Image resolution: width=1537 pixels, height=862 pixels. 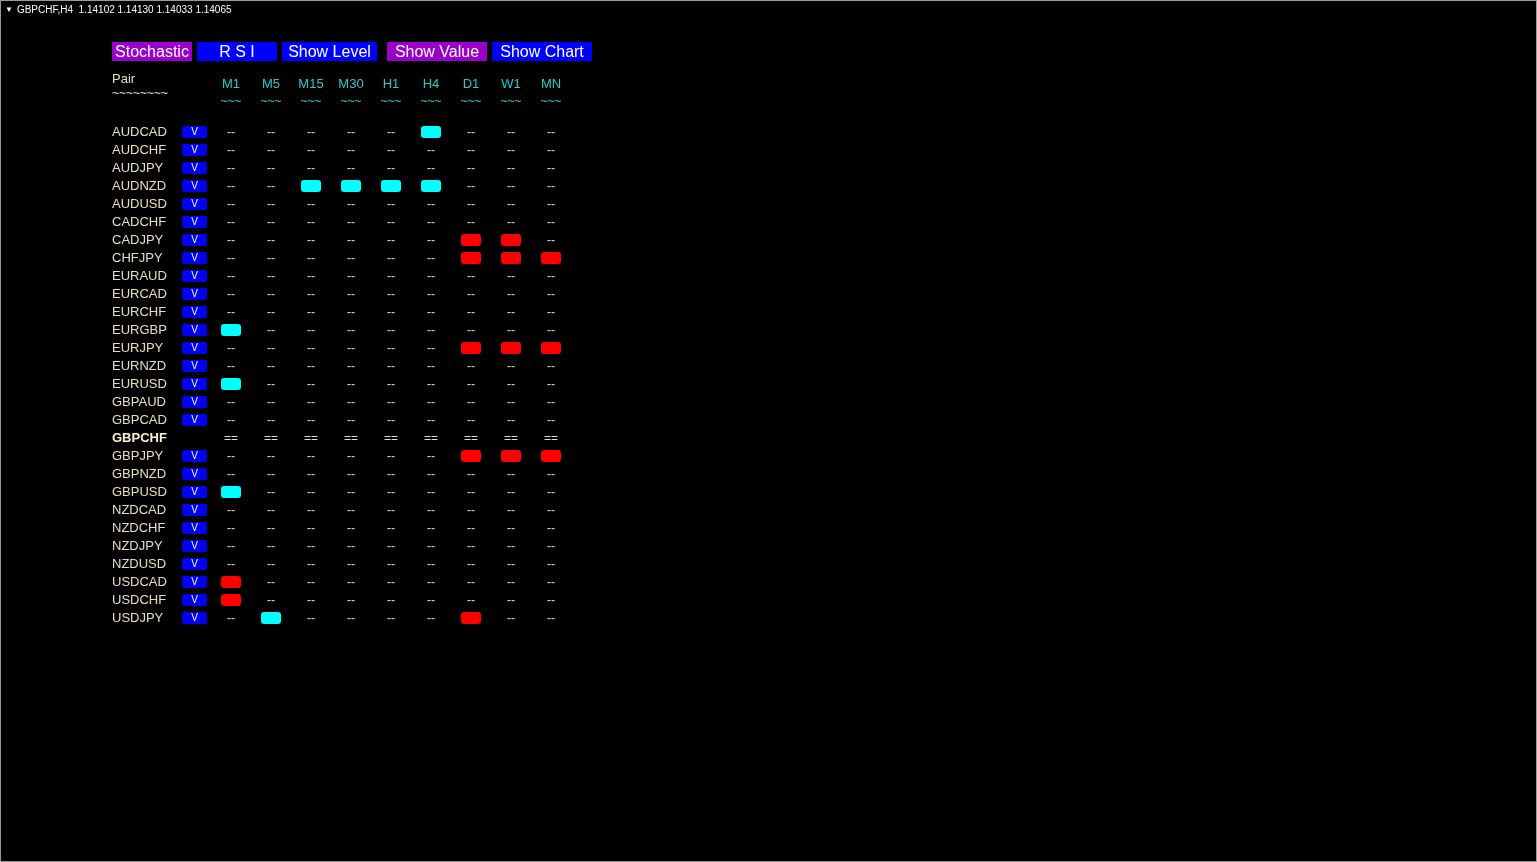 I want to click on pair-label: AUDNZD, so click(x=139, y=186).